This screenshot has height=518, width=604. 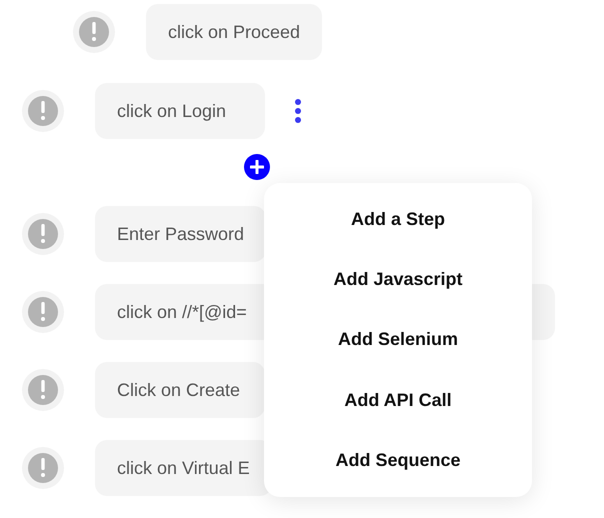 What do you see at coordinates (398, 219) in the screenshot?
I see `menu-item: Add a Step` at bounding box center [398, 219].